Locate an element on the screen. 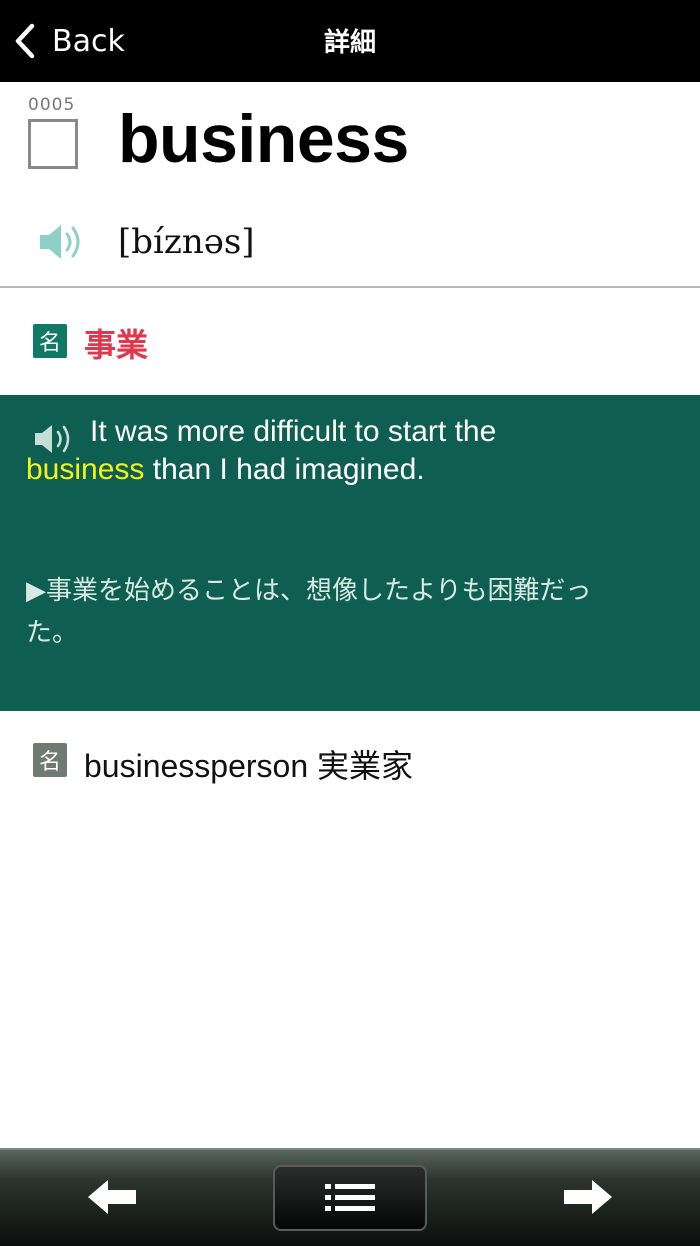 The width and height of the screenshot is (700, 1246). translation-line1: ▶事業を始めることは、想像したよりも困難だっ is located at coordinates (309, 591).